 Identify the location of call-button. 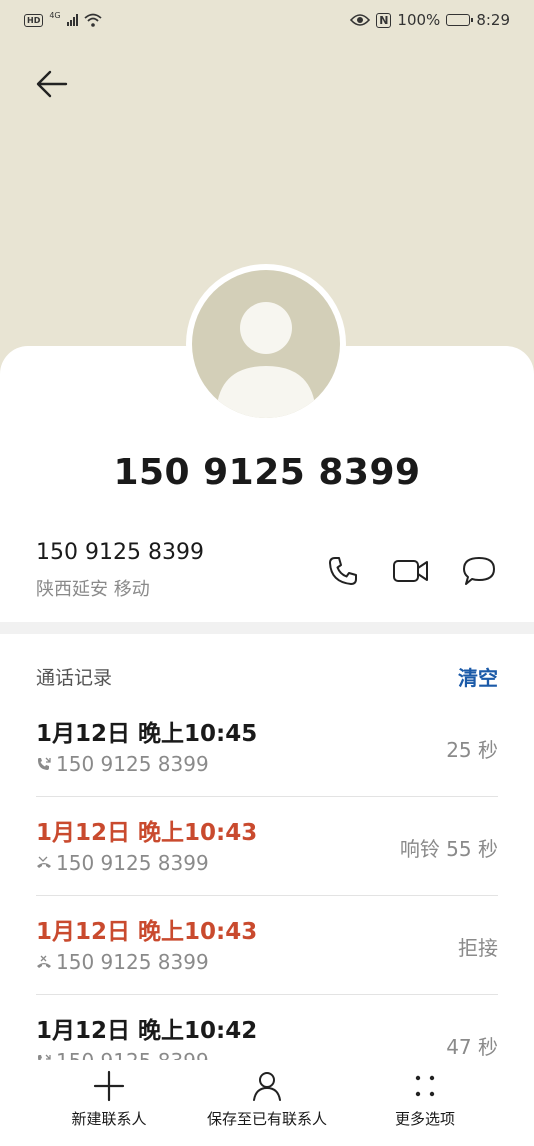
(343, 571).